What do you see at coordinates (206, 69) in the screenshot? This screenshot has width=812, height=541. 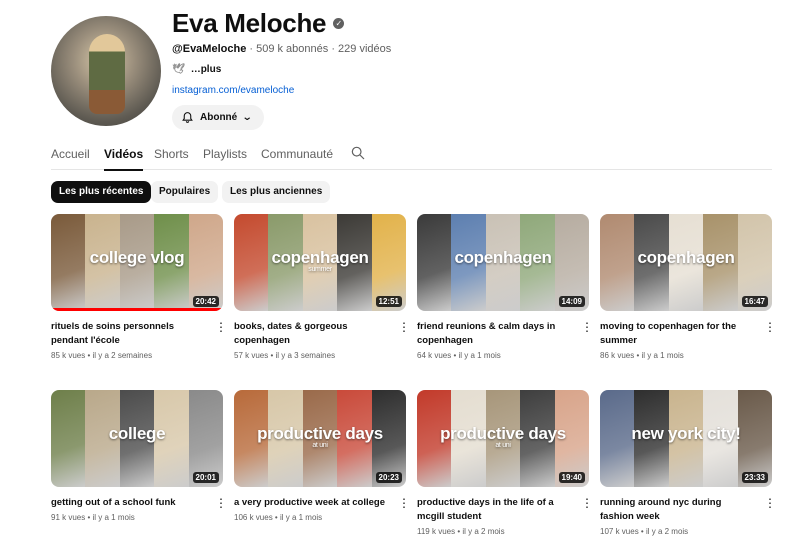 I see `bio-more-text: …plus` at bounding box center [206, 69].